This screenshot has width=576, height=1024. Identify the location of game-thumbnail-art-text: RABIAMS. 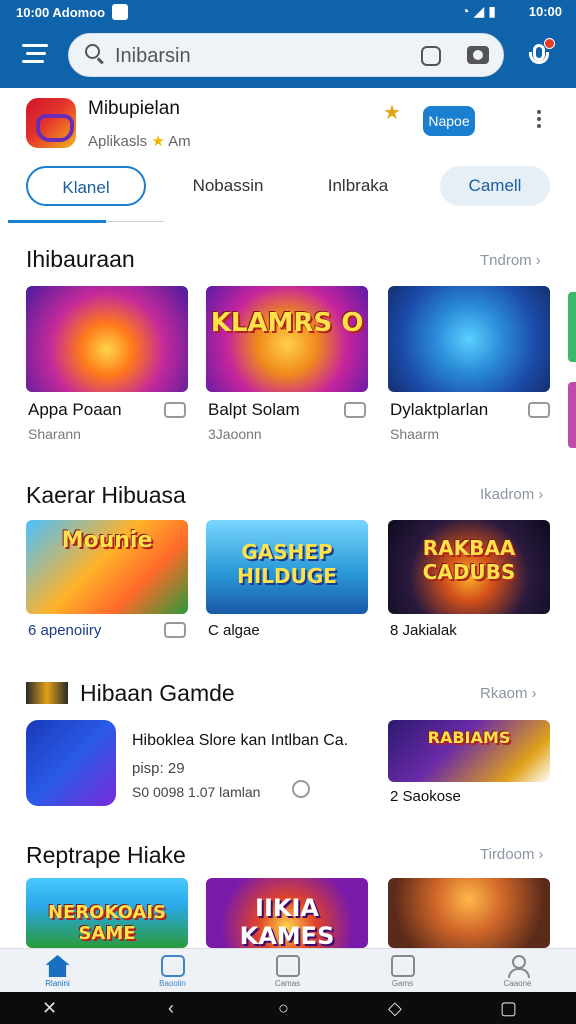
(469, 737).